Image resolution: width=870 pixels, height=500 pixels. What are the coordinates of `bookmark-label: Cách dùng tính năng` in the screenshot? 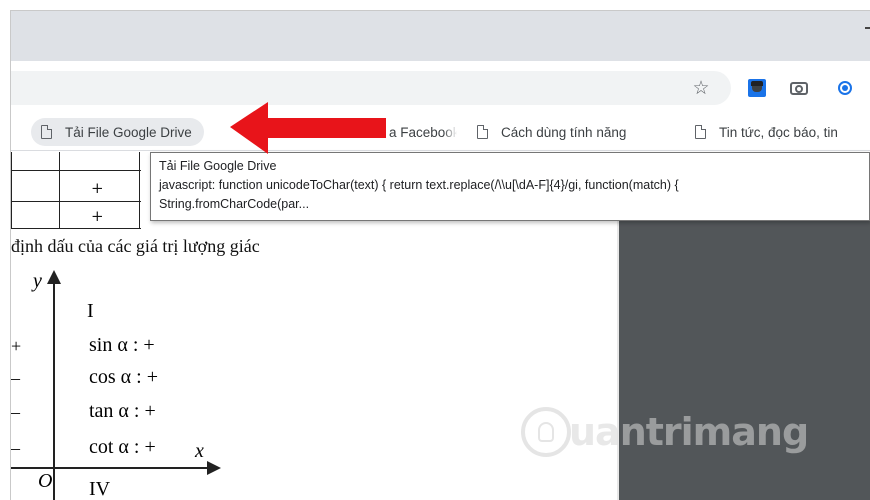 It's located at (564, 132).